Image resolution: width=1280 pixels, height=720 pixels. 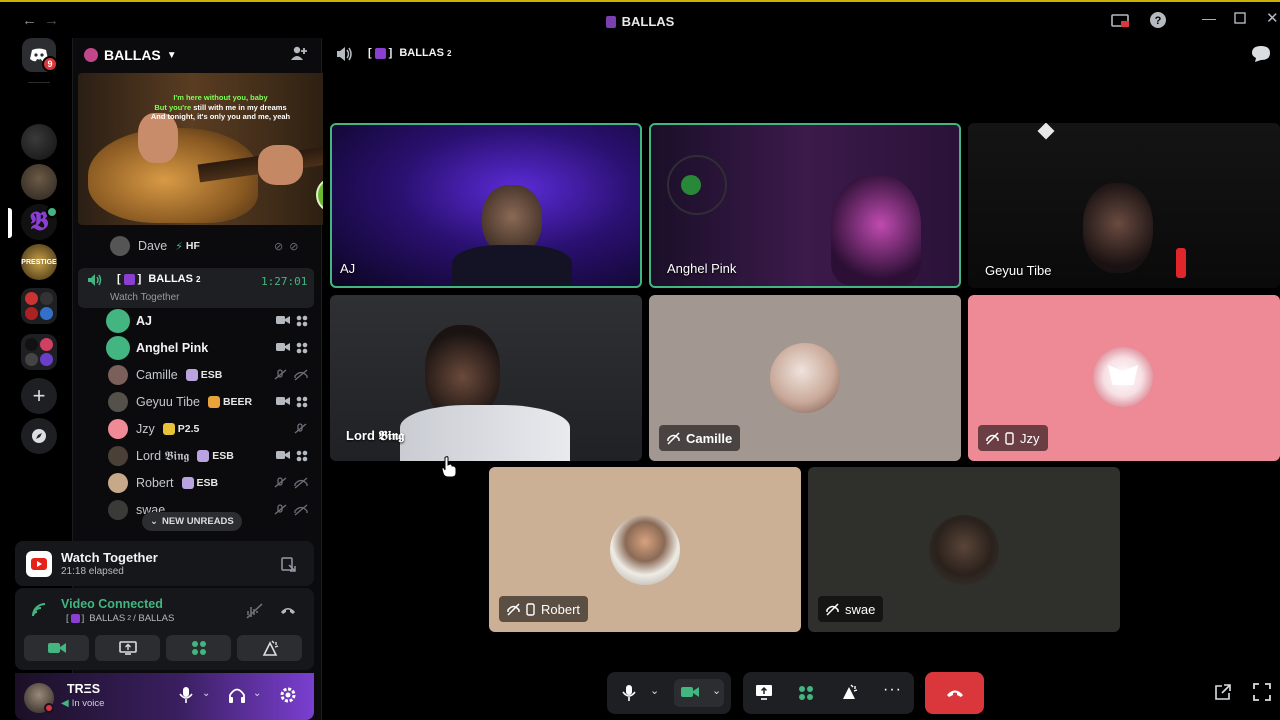 What do you see at coordinates (39, 396) in the screenshot?
I see `add-server-icon: +` at bounding box center [39, 396].